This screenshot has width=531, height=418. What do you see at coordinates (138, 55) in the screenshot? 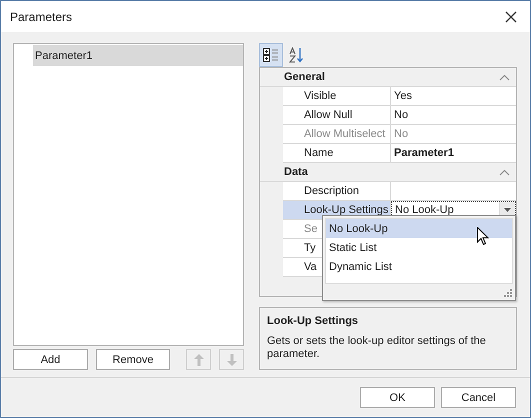
I see `parameter-item: Parameter1` at bounding box center [138, 55].